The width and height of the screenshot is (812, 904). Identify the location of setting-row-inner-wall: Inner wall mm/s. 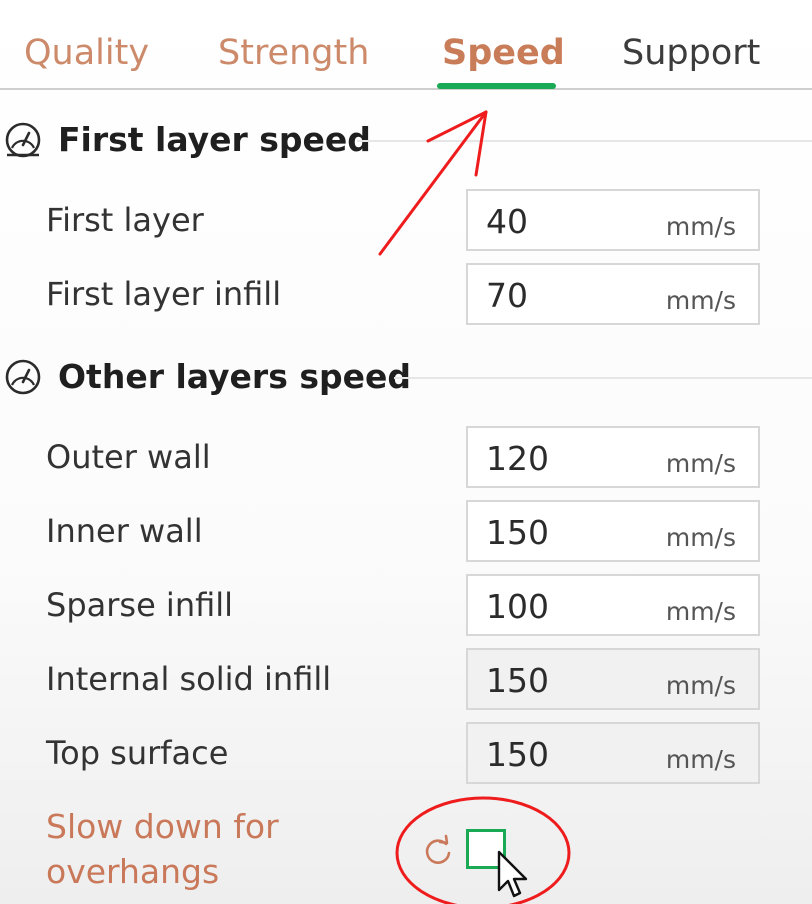
(406, 531).